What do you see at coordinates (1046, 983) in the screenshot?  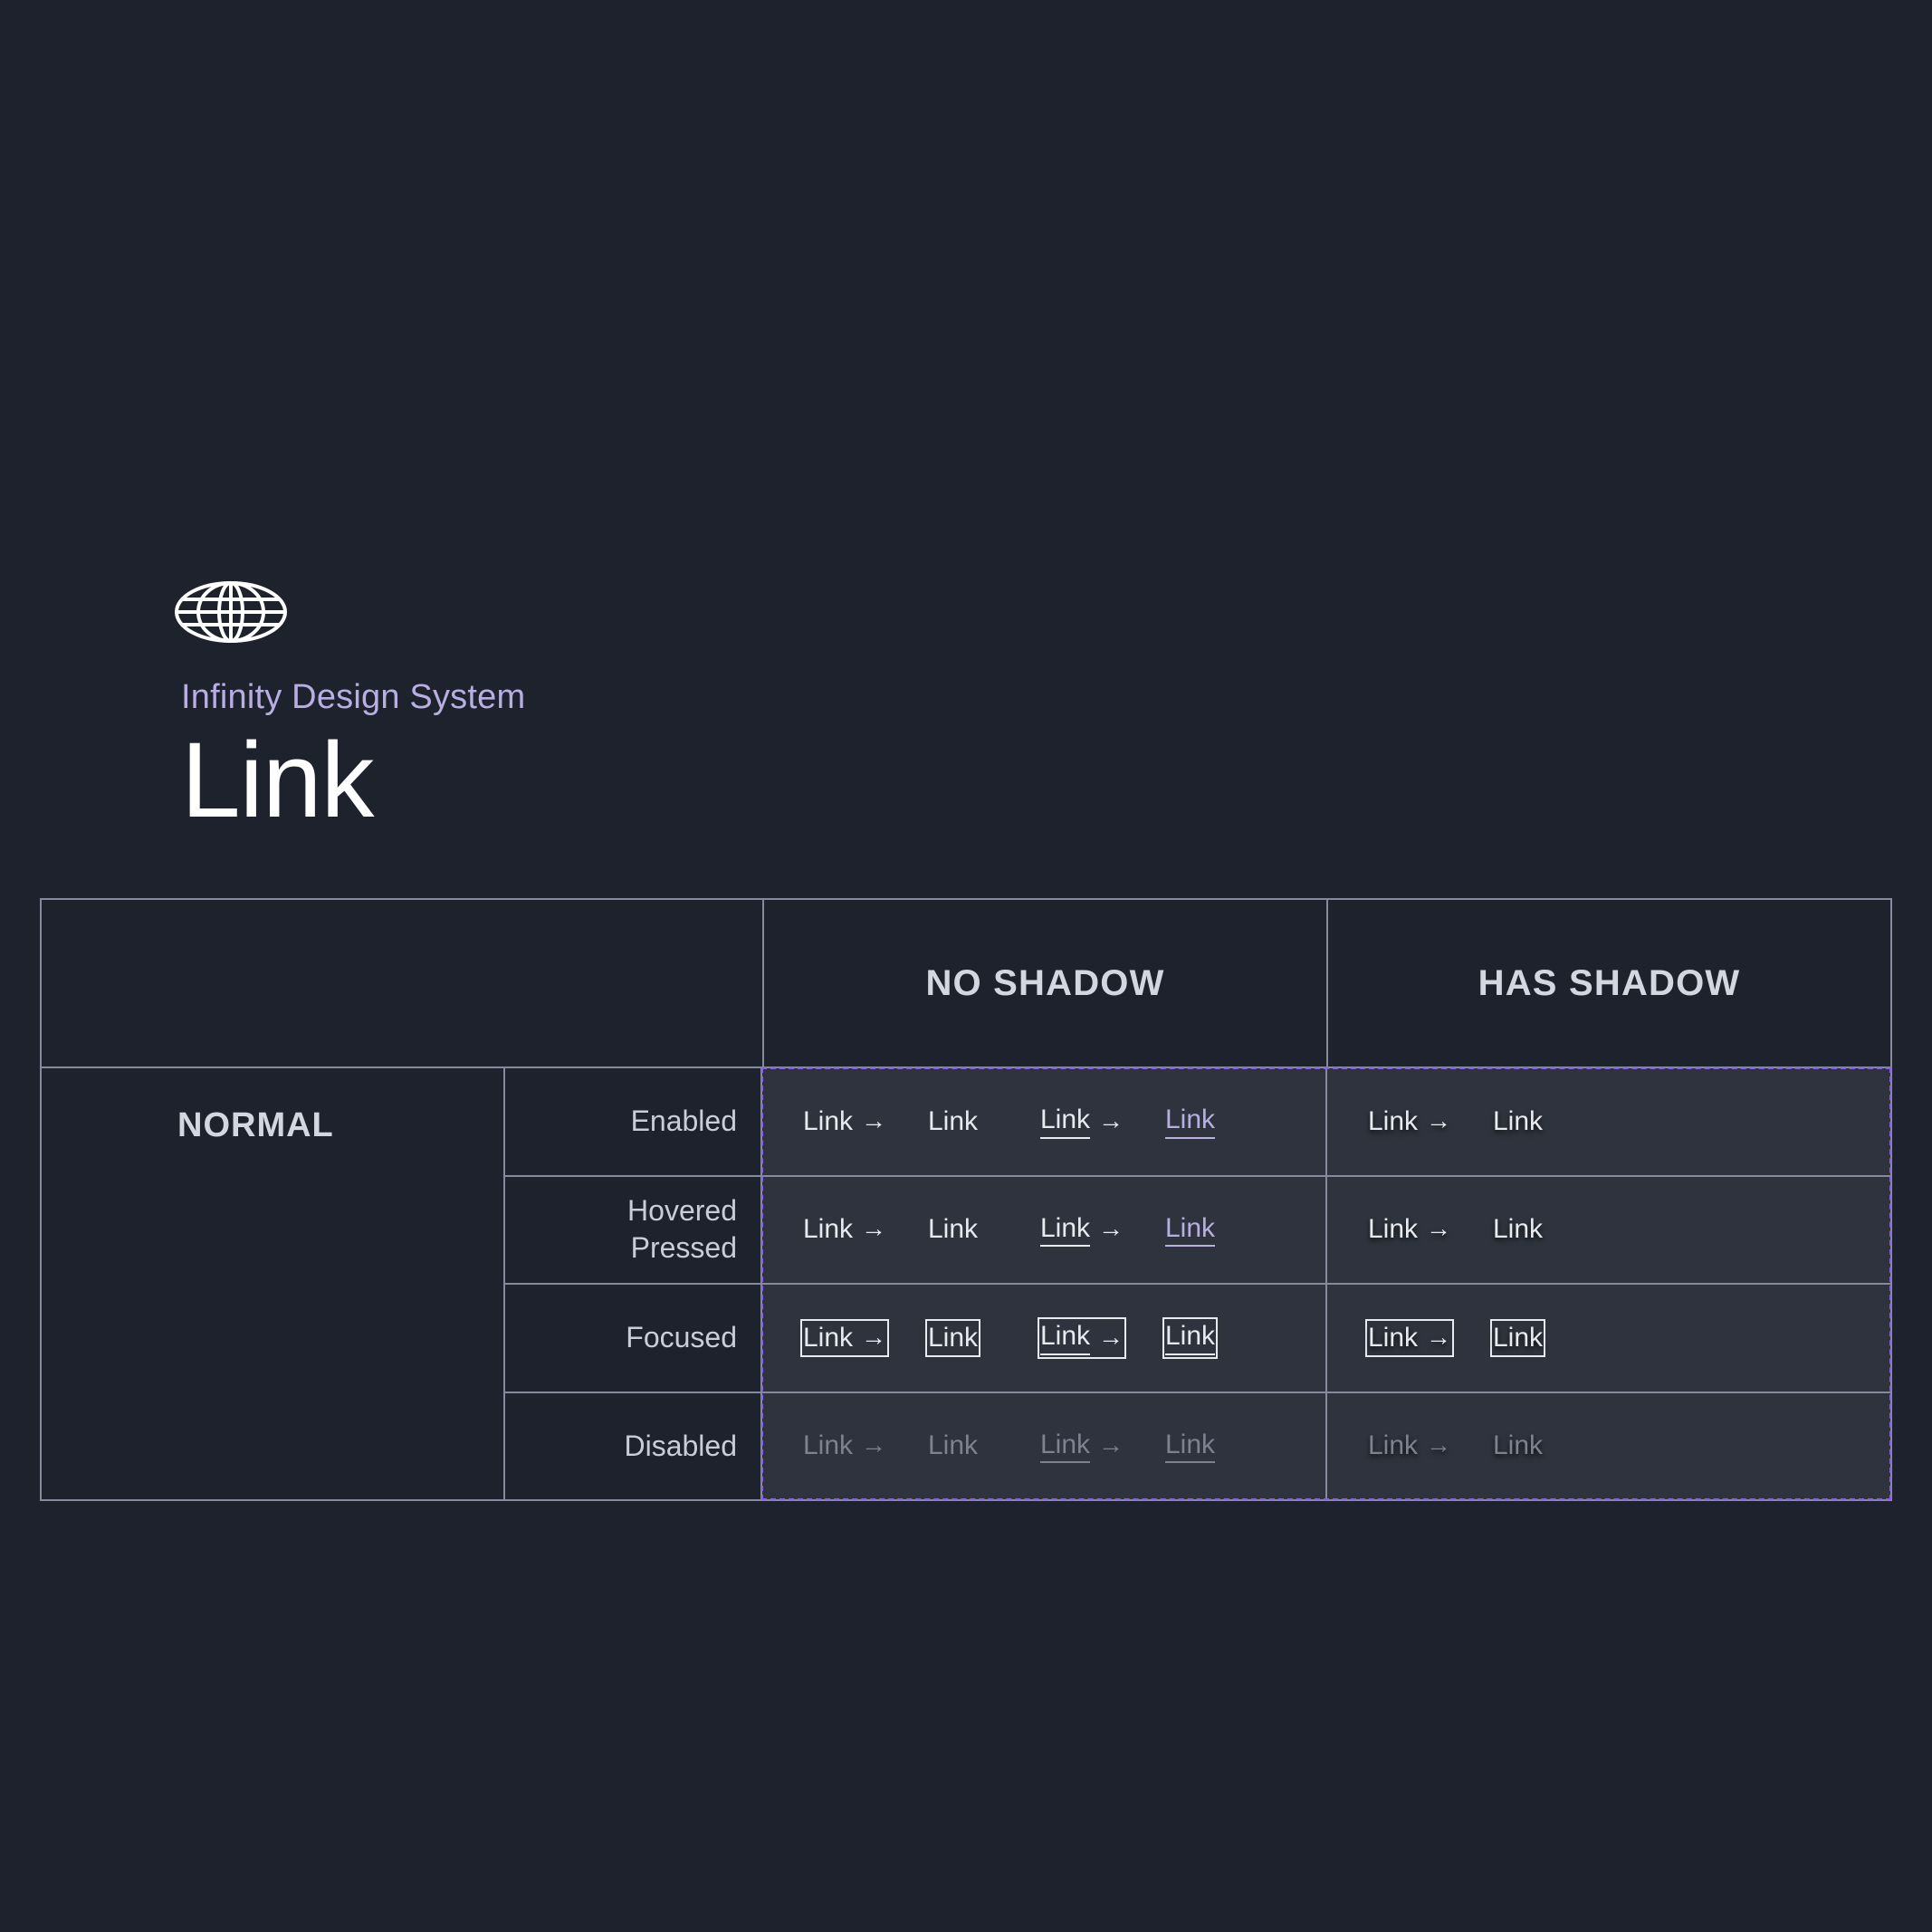 I see `column-header-no-shadow: NO SHADOW` at bounding box center [1046, 983].